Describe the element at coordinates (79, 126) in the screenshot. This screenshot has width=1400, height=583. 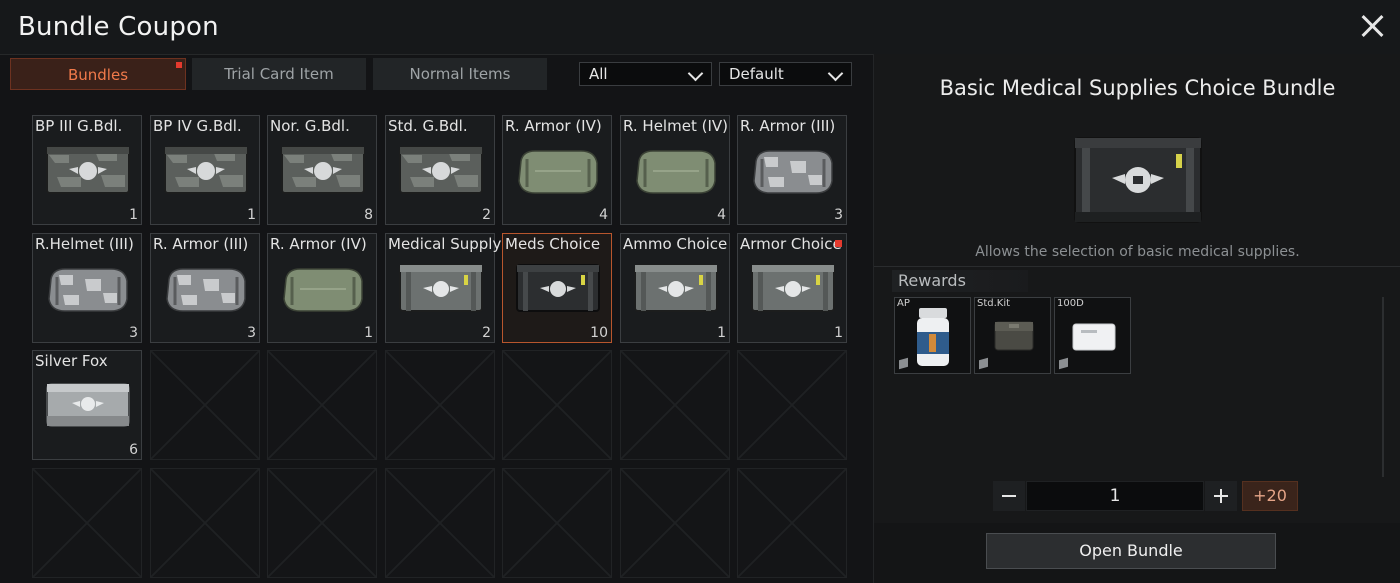
I see `item-label: BP III G.Bdl.` at that location.